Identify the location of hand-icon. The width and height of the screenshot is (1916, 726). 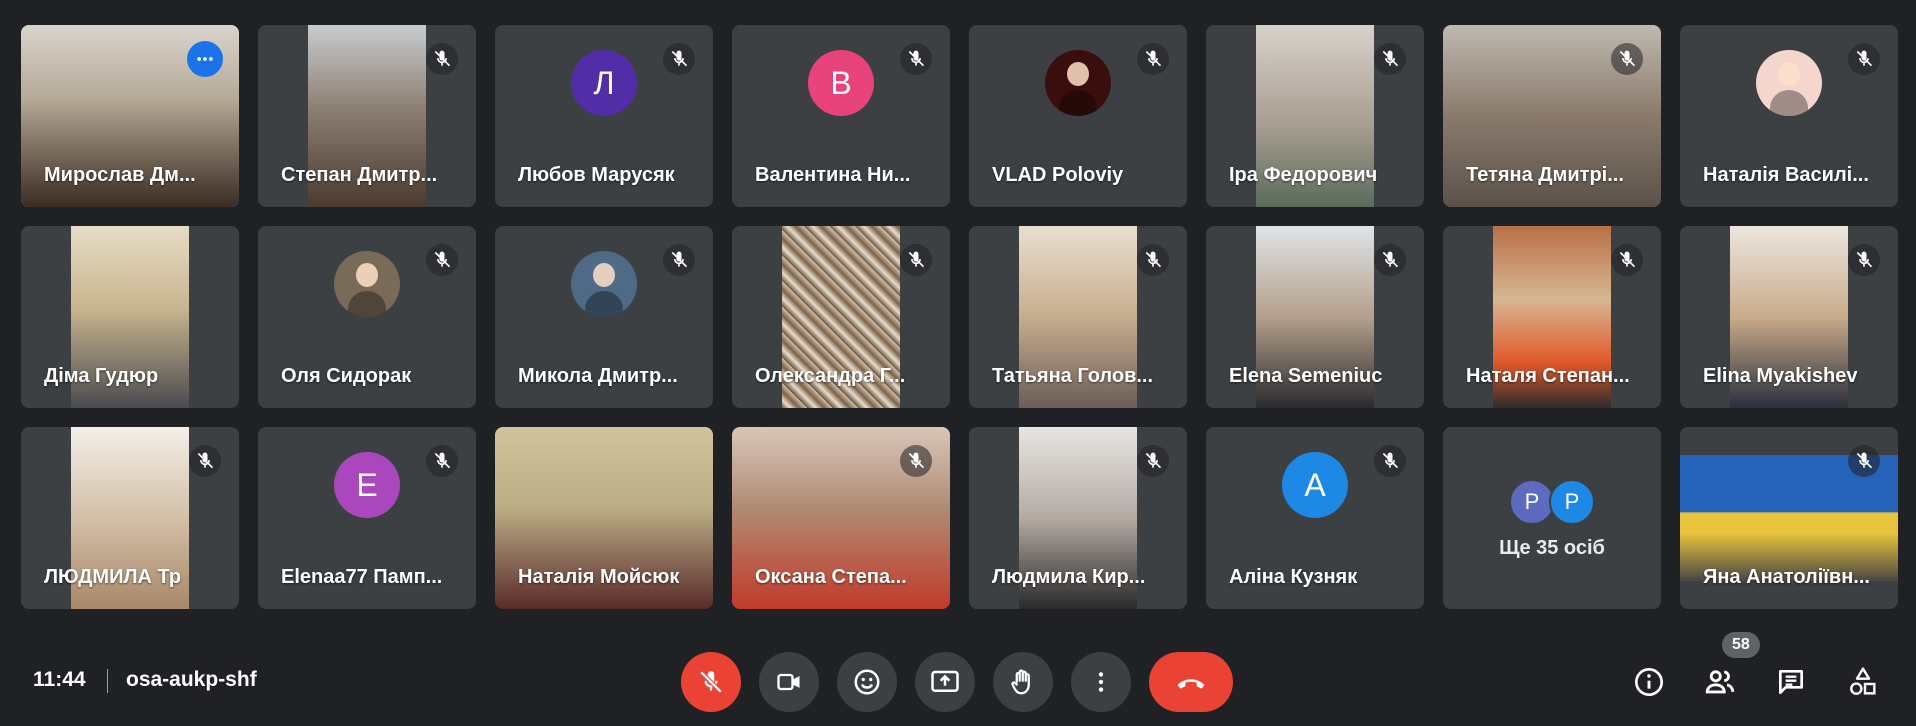
(1023, 682).